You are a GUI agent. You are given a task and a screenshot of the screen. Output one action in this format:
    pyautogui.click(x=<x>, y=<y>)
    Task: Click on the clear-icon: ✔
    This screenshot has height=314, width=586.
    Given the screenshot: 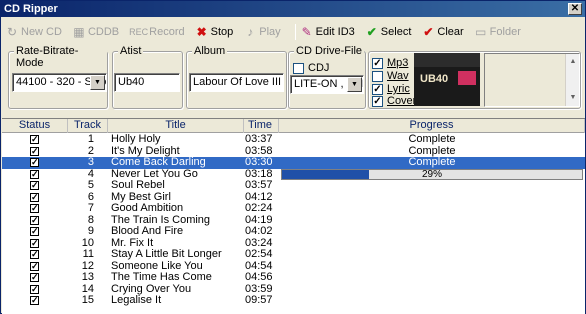 What is the action you would take?
    pyautogui.click(x=428, y=32)
    